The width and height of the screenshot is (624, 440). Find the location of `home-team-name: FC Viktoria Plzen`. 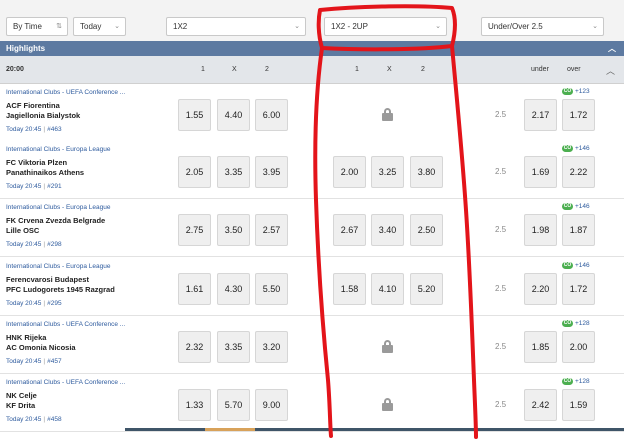

home-team-name: FC Viktoria Plzen is located at coordinates (36, 162).